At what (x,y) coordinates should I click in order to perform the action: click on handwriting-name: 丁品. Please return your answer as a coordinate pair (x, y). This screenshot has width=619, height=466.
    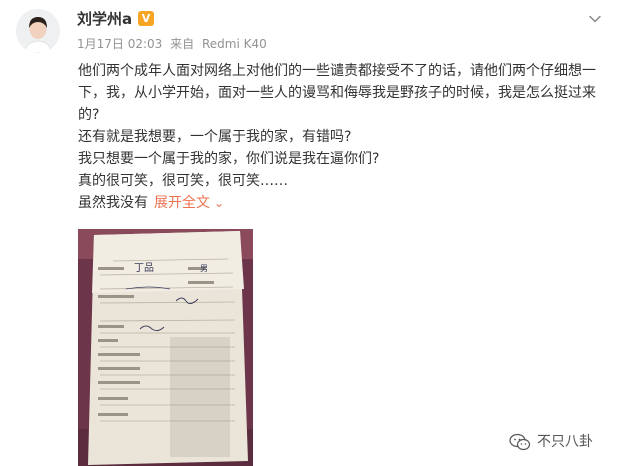
    Looking at the image, I should click on (144, 268).